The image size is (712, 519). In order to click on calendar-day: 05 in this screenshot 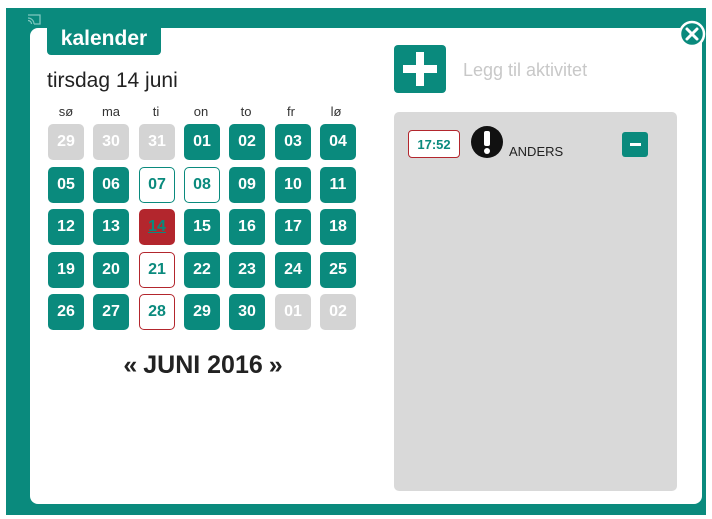, I will do `click(66, 185)`.